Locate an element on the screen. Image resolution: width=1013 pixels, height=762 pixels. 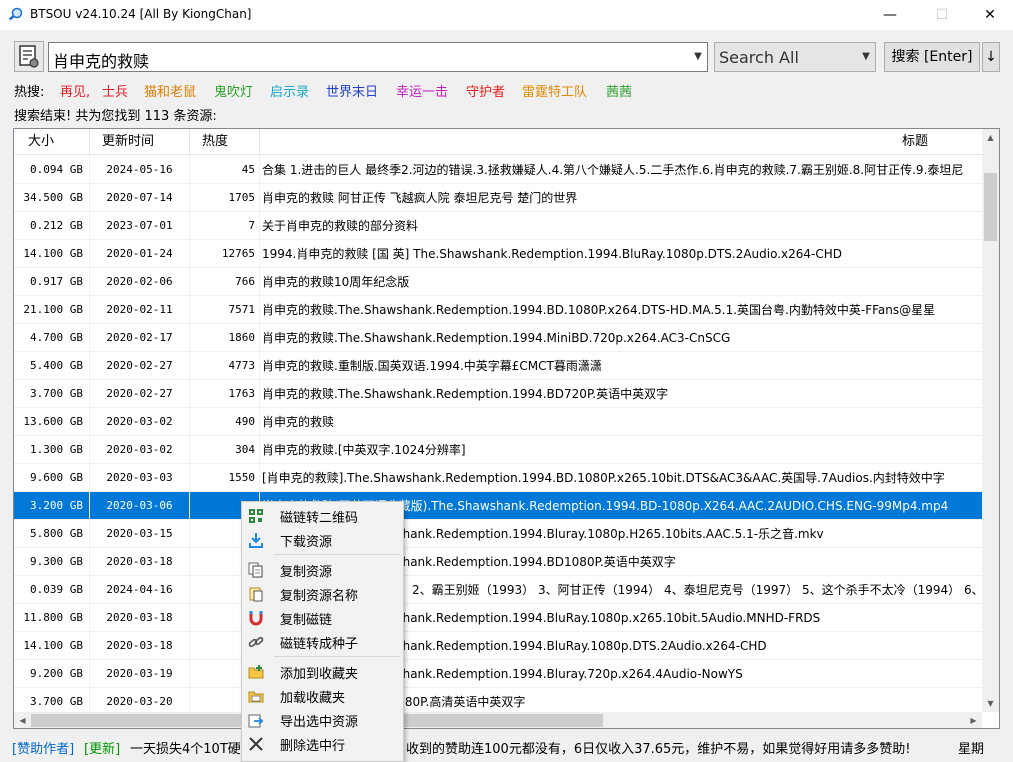
cell-heat: 1705 is located at coordinates (225, 198).